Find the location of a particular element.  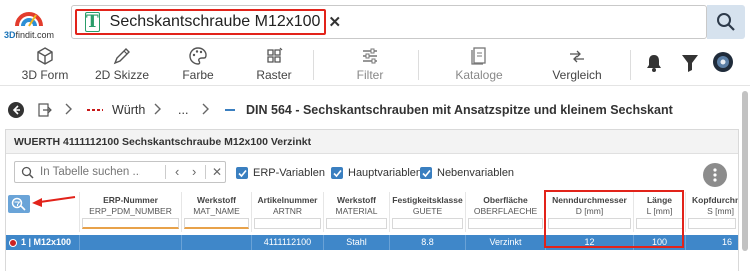

column-header-laenge: Länge L [mm] is located at coordinates (659, 212).